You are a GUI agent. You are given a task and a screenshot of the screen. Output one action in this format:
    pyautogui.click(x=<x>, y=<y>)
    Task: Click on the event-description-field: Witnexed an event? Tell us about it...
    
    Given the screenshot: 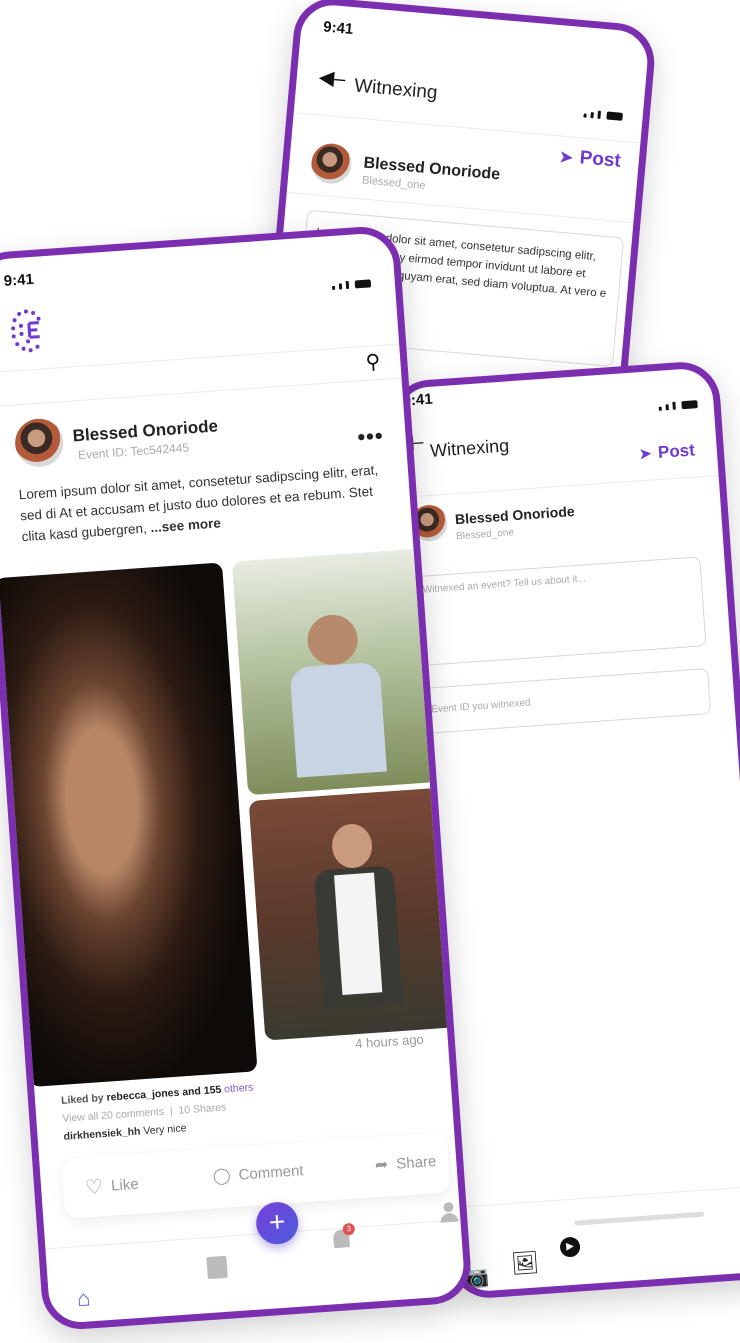 What is the action you would take?
    pyautogui.click(x=559, y=611)
    